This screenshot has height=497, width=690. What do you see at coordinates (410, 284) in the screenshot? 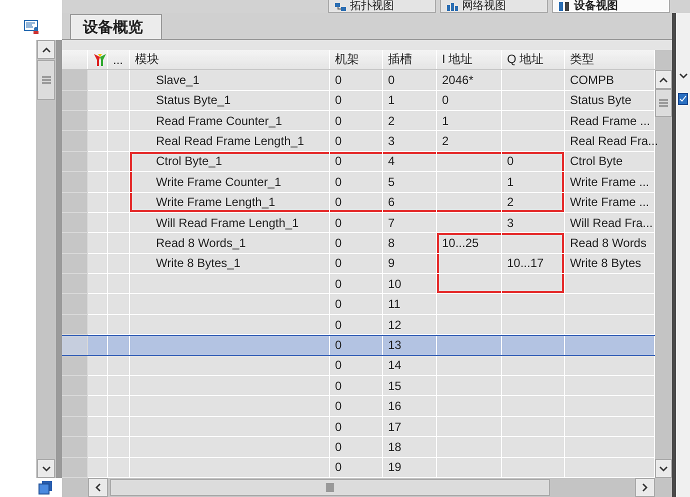
I see `table-cell: 10` at bounding box center [410, 284].